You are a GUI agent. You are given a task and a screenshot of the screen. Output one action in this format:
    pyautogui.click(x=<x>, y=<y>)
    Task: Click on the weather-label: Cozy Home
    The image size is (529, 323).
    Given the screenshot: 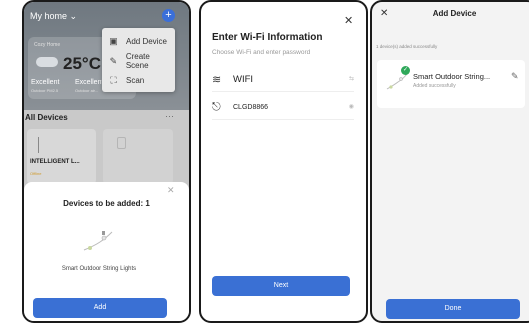 What is the action you would take?
    pyautogui.click(x=47, y=45)
    